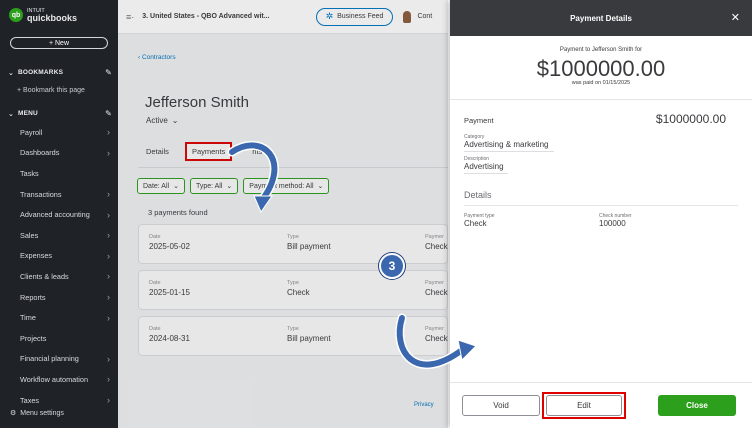 The width and height of the screenshot is (752, 428). I want to click on payment-amount: $1000000.00, so click(690, 119).